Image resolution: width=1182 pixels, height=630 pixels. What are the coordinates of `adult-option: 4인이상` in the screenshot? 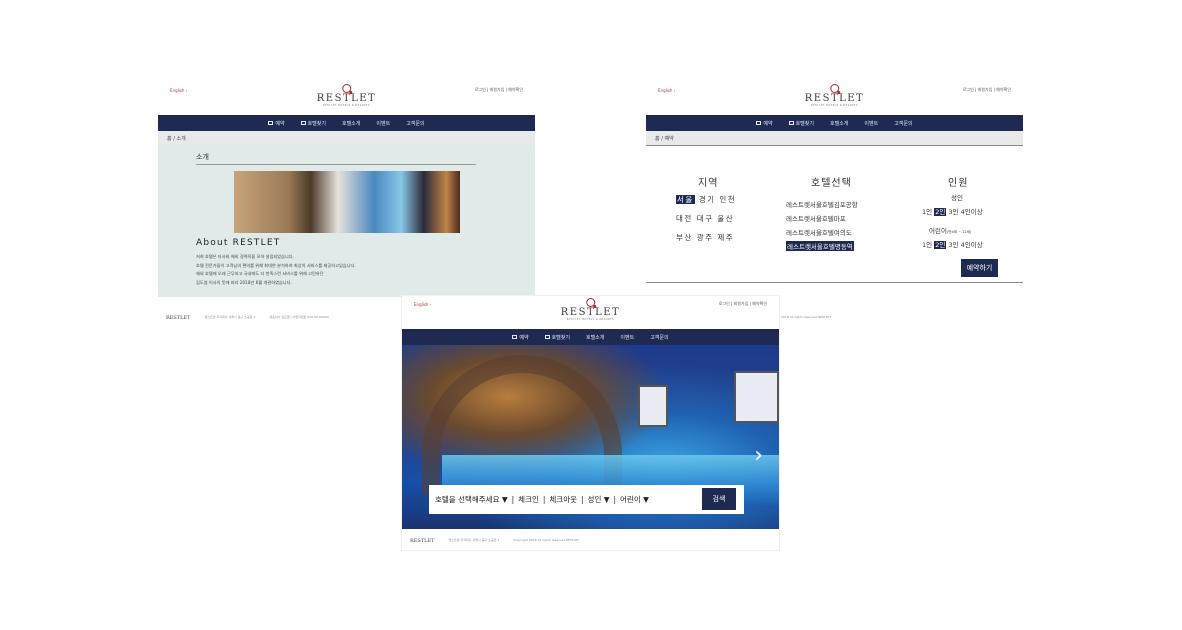 It's located at (972, 212).